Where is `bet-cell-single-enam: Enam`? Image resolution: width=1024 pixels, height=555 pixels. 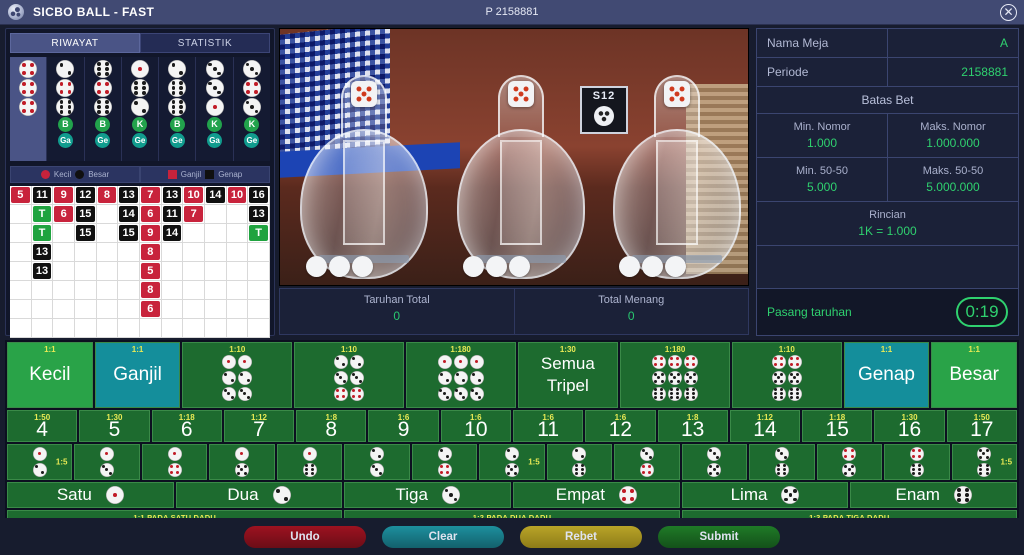 bet-cell-single-enam: Enam is located at coordinates (934, 495).